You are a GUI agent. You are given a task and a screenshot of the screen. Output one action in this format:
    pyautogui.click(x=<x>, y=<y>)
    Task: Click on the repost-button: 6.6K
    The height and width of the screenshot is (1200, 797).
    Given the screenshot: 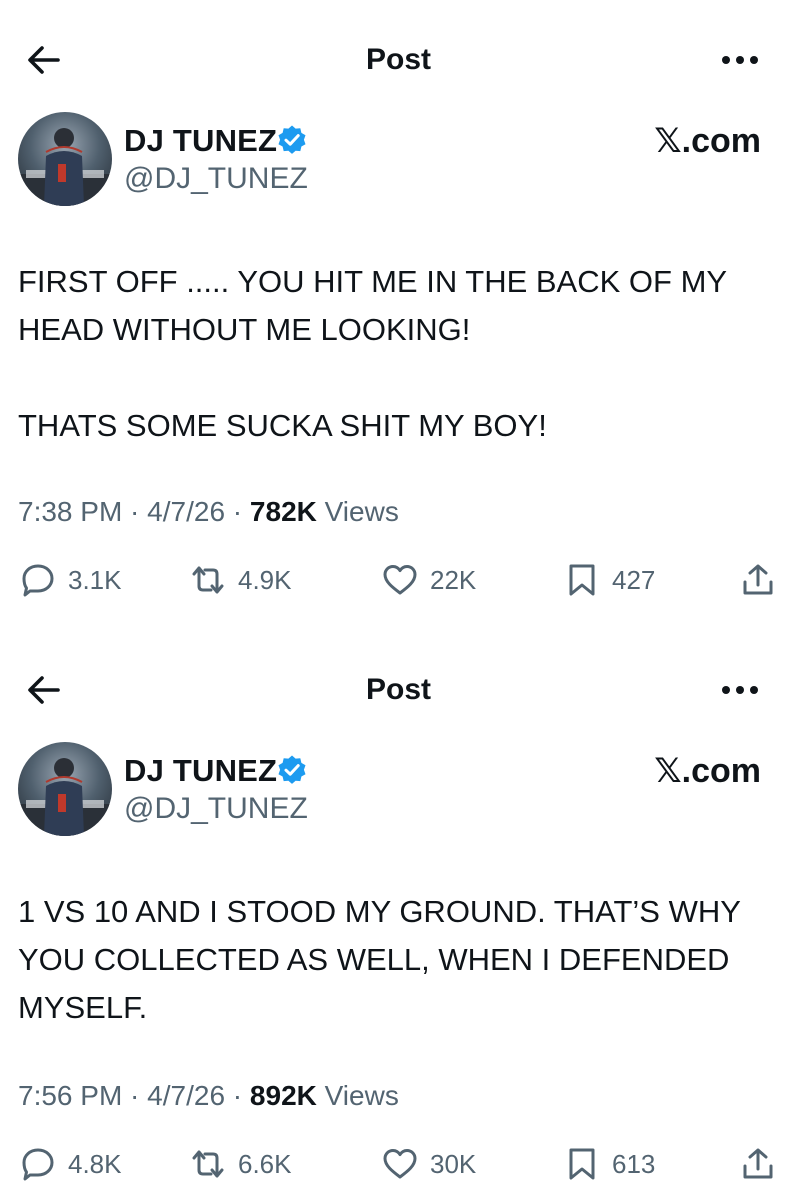 What is the action you would take?
    pyautogui.click(x=241, y=1164)
    